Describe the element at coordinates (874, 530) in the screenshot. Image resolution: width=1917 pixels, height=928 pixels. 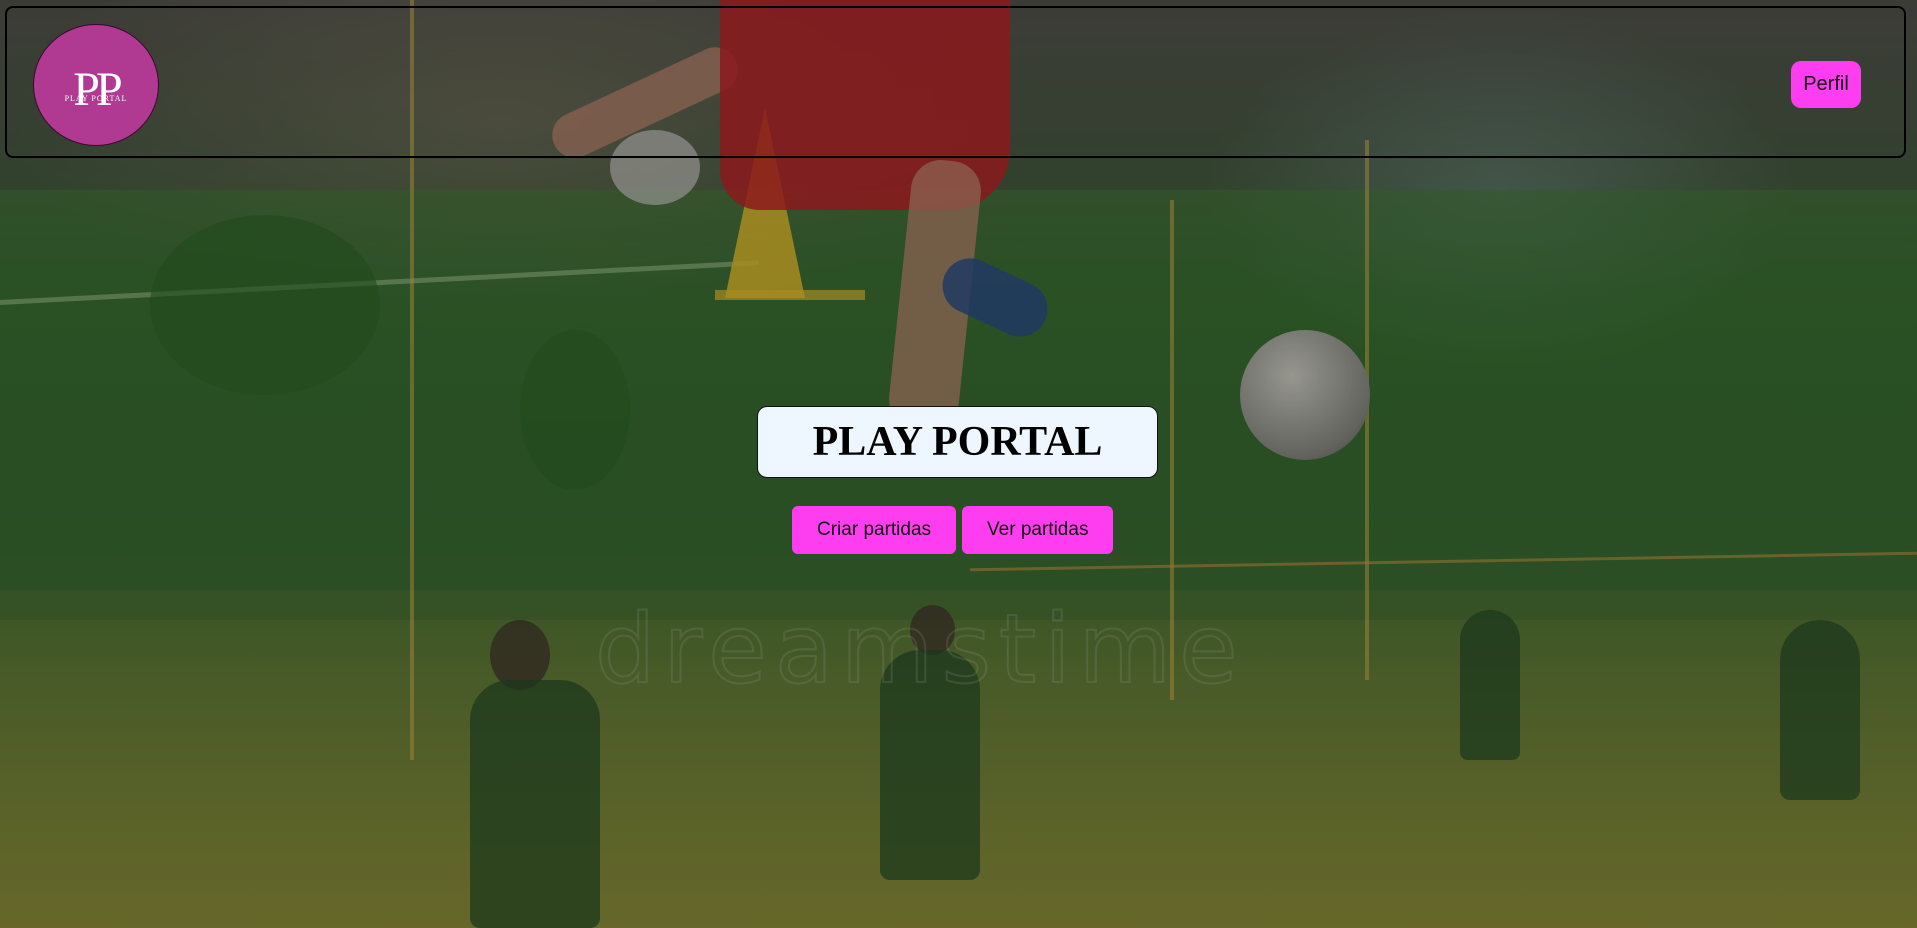
I see `create-matches-button: Criar partidas` at that location.